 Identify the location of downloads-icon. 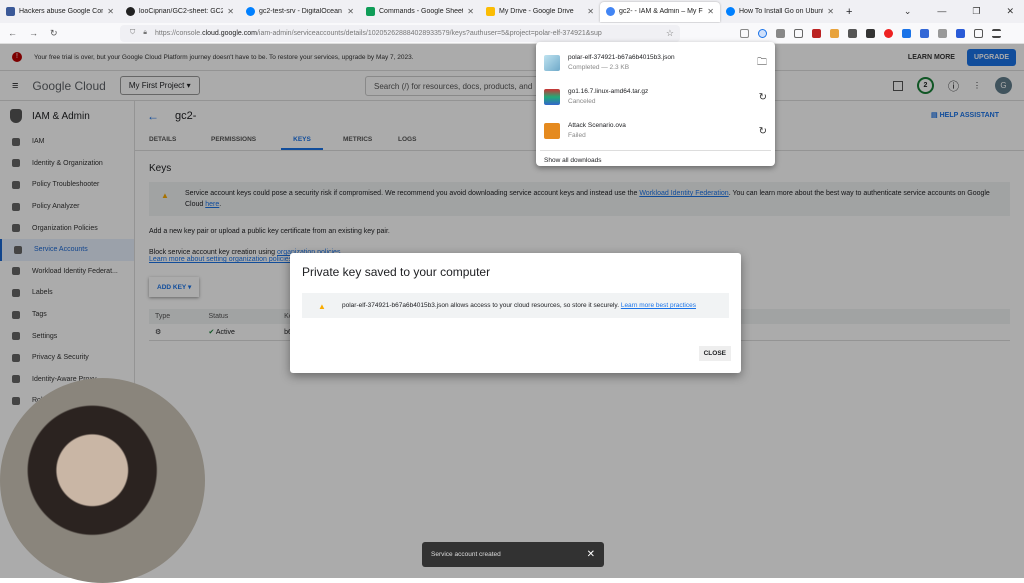
(762, 33).